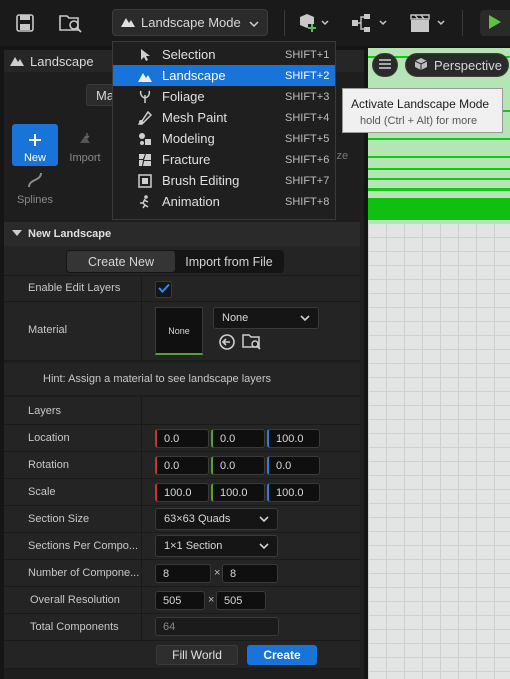  What do you see at coordinates (145, 181) in the screenshot?
I see `brush-editing-icon` at bounding box center [145, 181].